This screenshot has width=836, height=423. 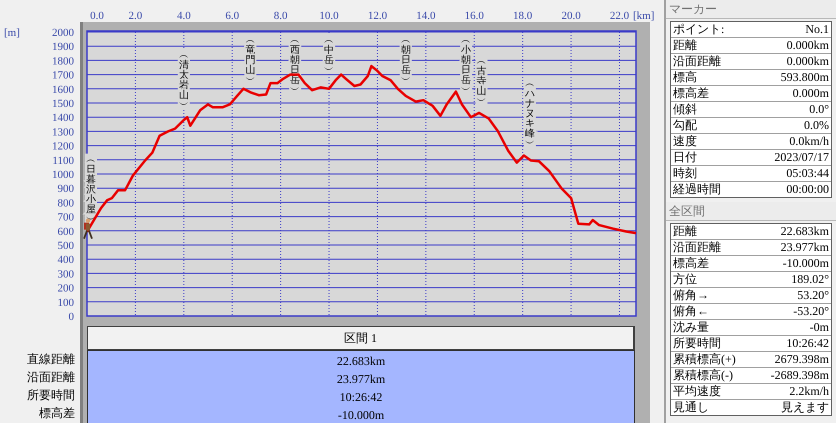 What do you see at coordinates (66, 232) in the screenshot?
I see `y-tick-label: 600` at bounding box center [66, 232].